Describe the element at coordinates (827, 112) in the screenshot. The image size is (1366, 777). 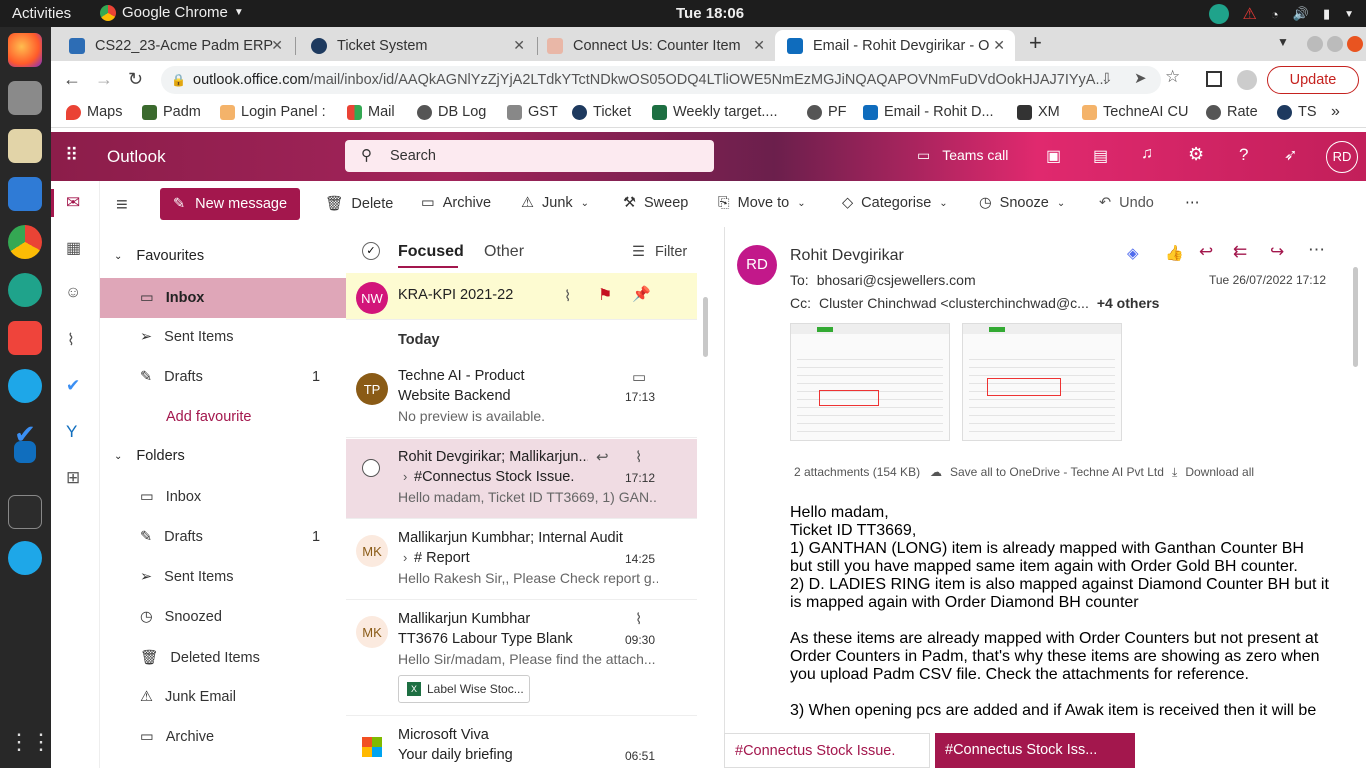
I see `bookmark-item: PF` at that location.